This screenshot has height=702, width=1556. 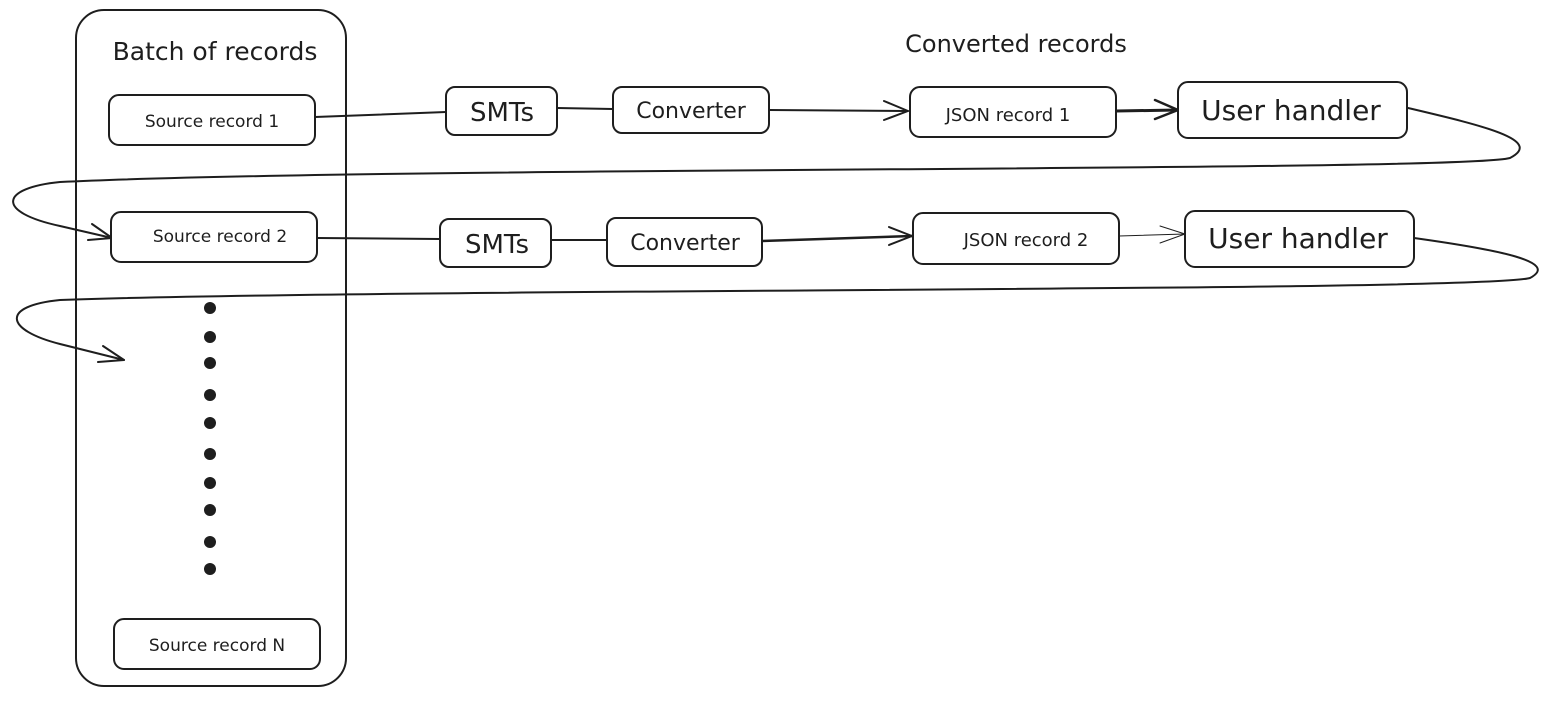 I want to click on row2-converter-label: Converter, so click(x=685, y=243).